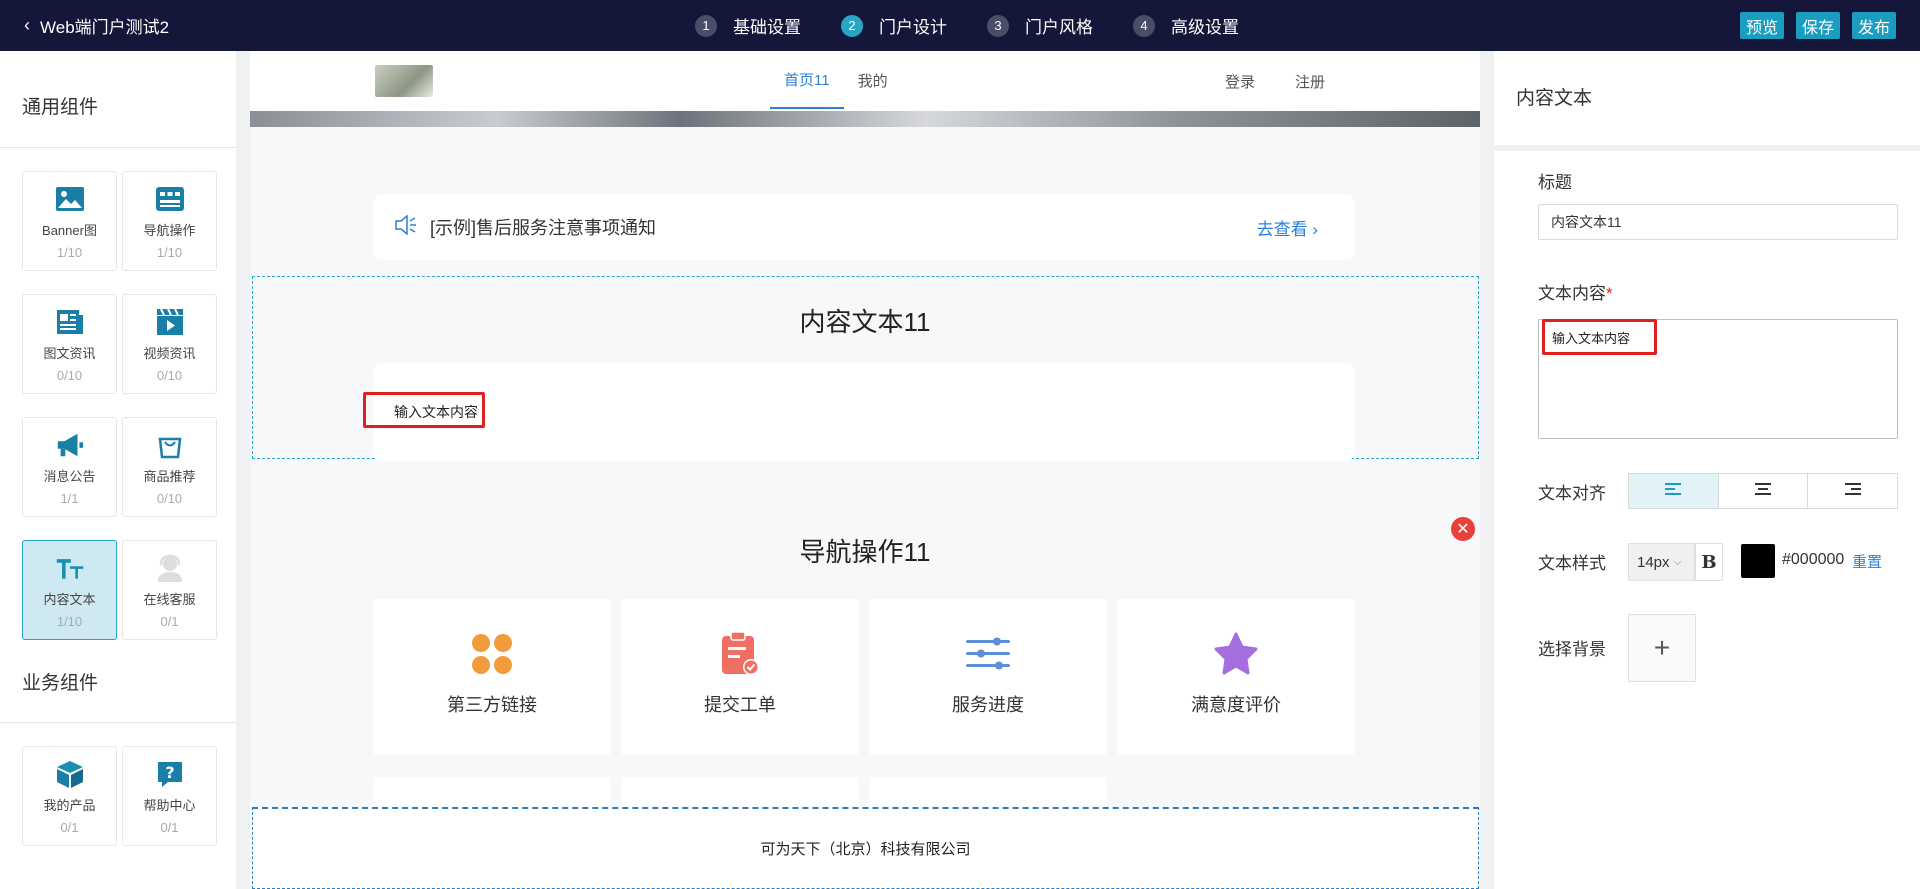  I want to click on step-label: 高级设置, so click(1205, 27).